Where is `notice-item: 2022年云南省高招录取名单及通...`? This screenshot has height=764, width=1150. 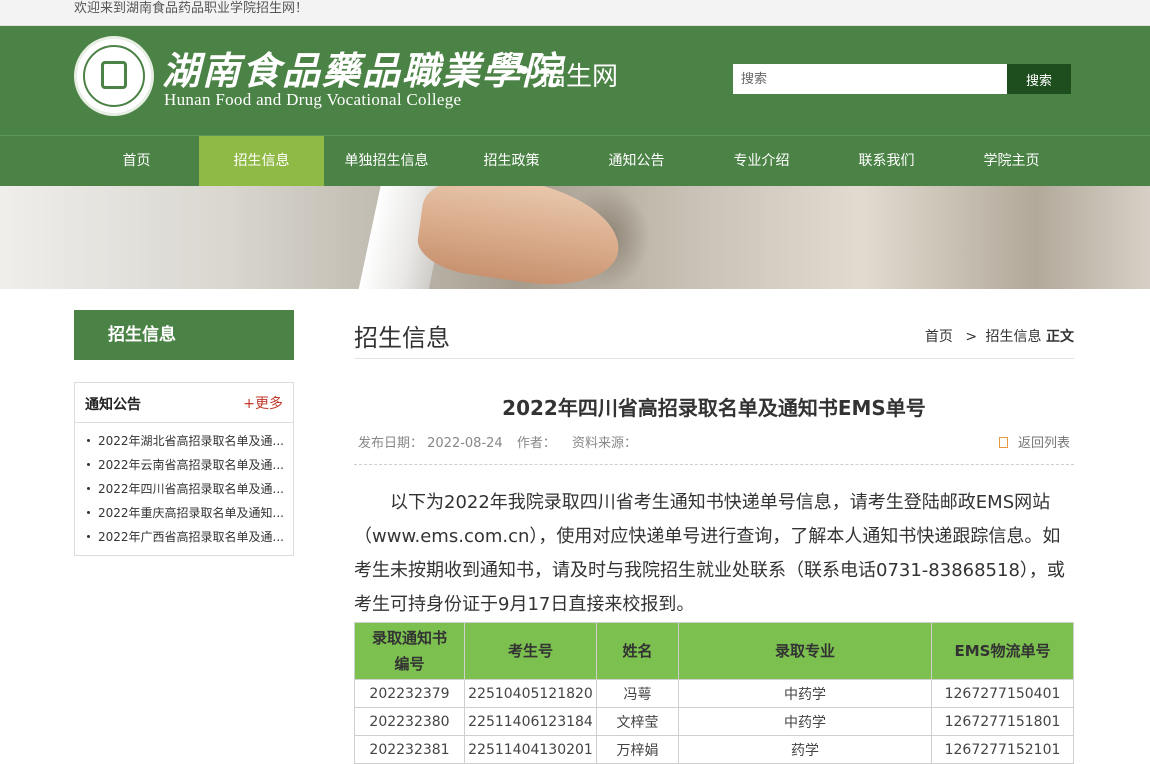
notice-item: 2022年云南省高招录取名单及通... is located at coordinates (179, 465).